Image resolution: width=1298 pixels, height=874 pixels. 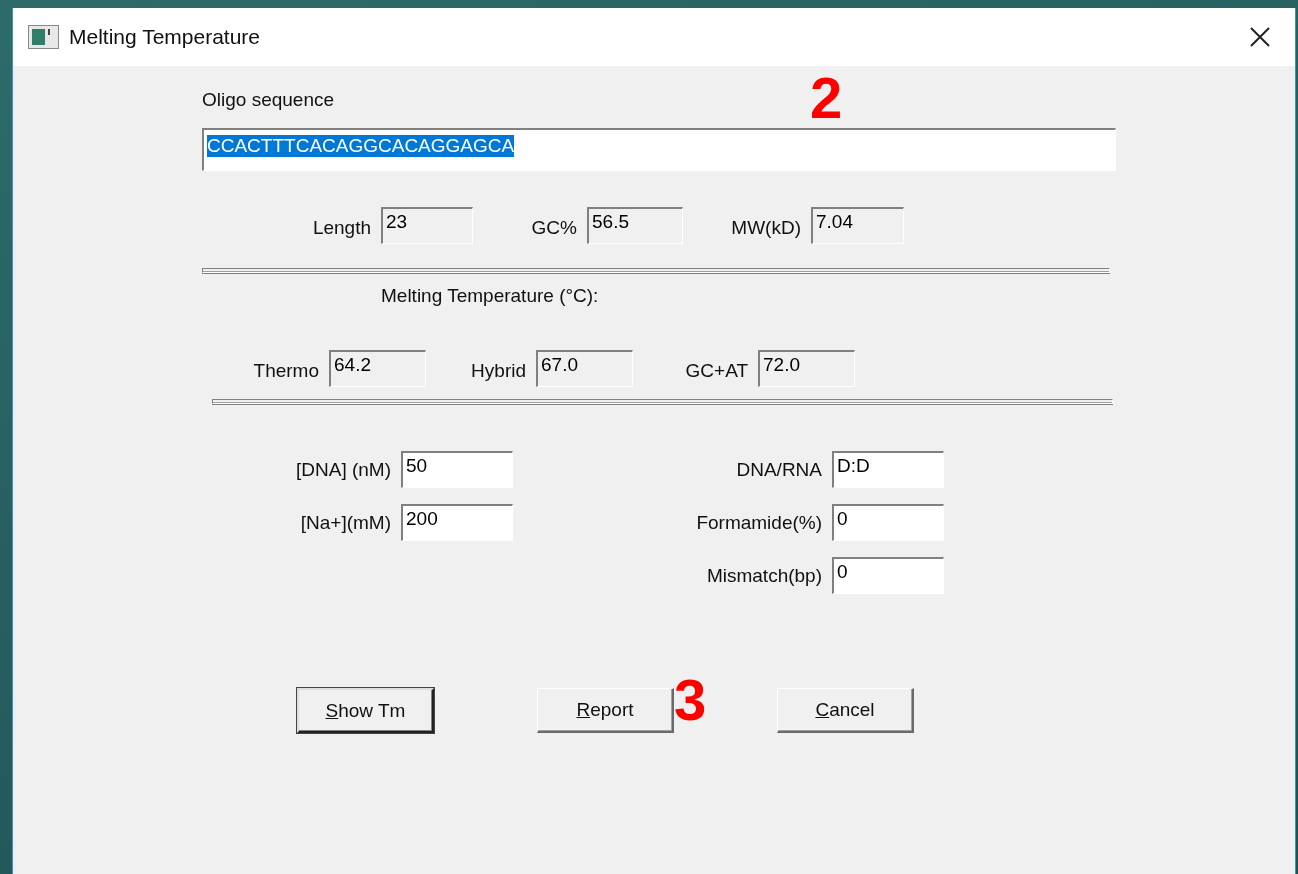 I want to click on field-label: Oligo sequence, so click(x=268, y=100).